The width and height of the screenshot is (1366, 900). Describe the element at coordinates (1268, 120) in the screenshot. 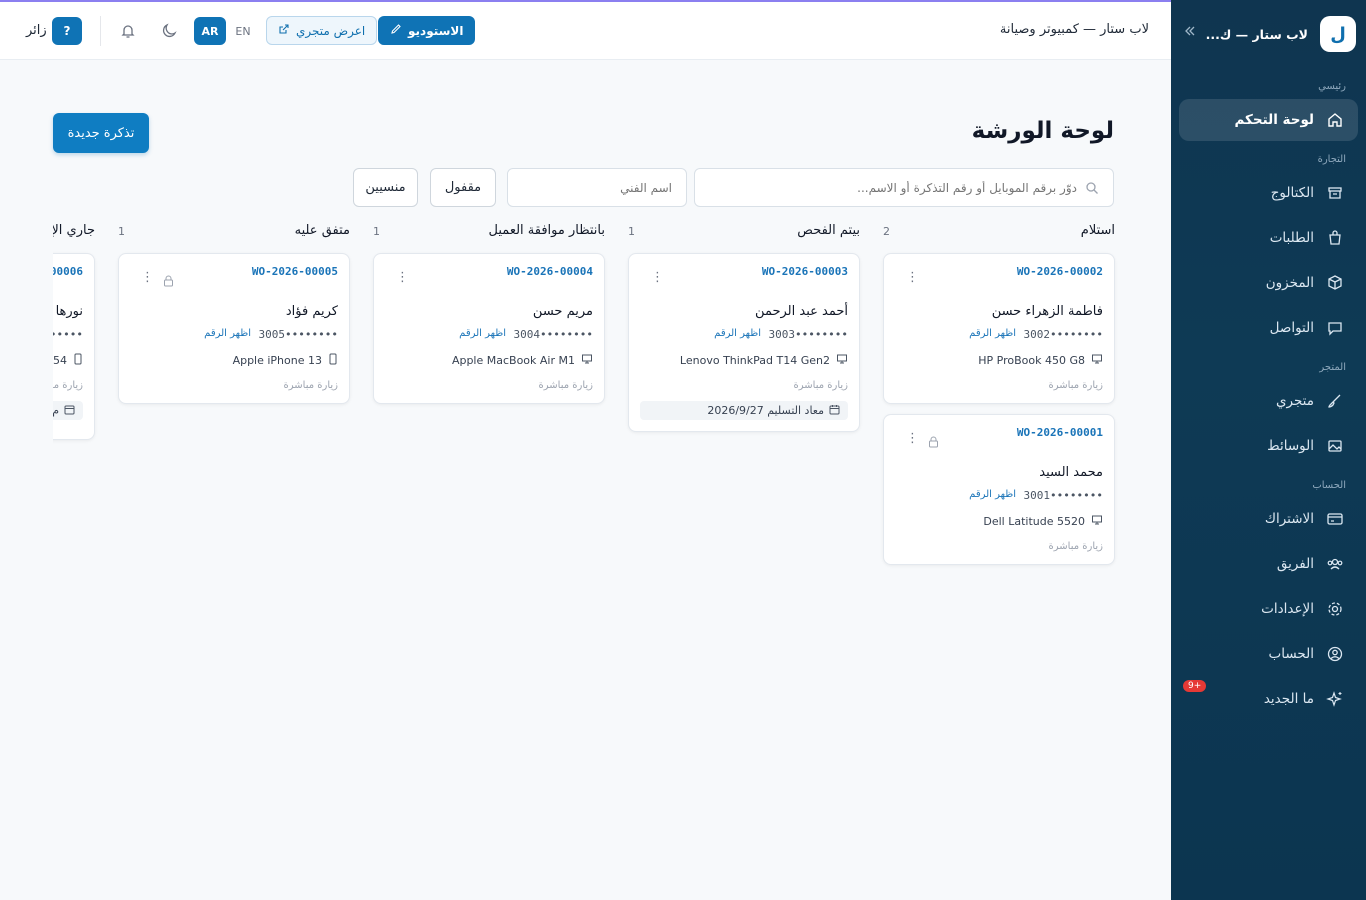

I see `sidebar-item-dashboard: لوحة التحكم` at that location.